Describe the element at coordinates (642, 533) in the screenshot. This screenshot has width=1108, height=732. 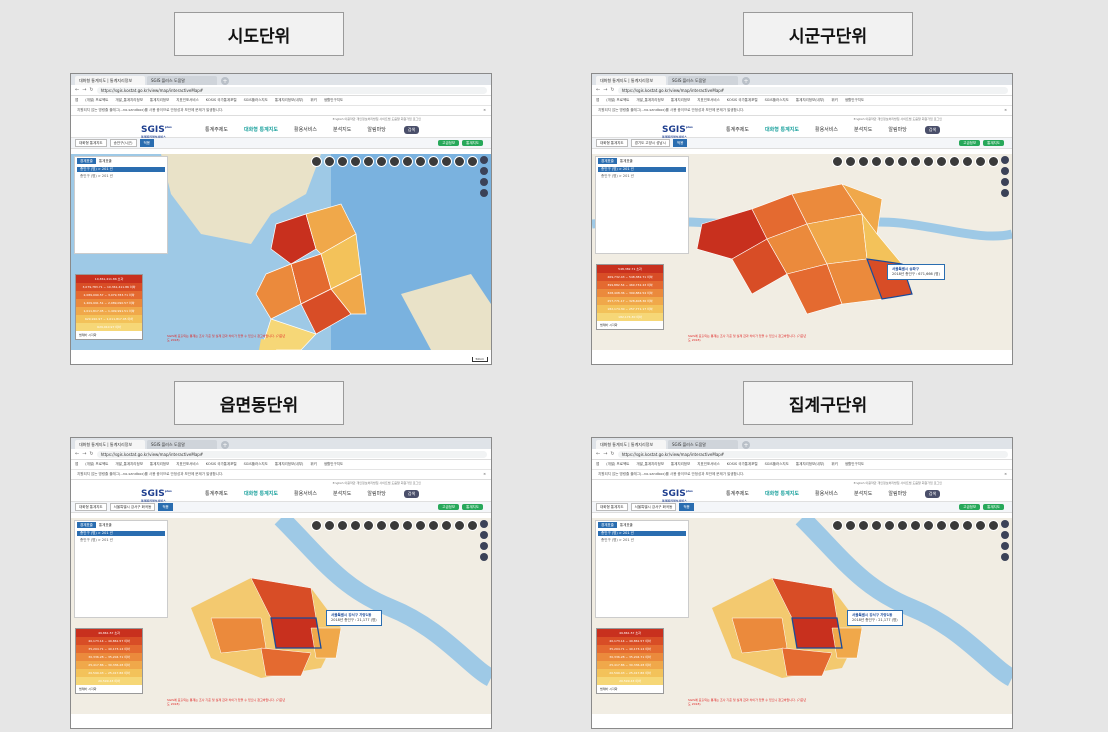
I see `stat-item-selected: 총인구 (명) > 201 년` at that location.